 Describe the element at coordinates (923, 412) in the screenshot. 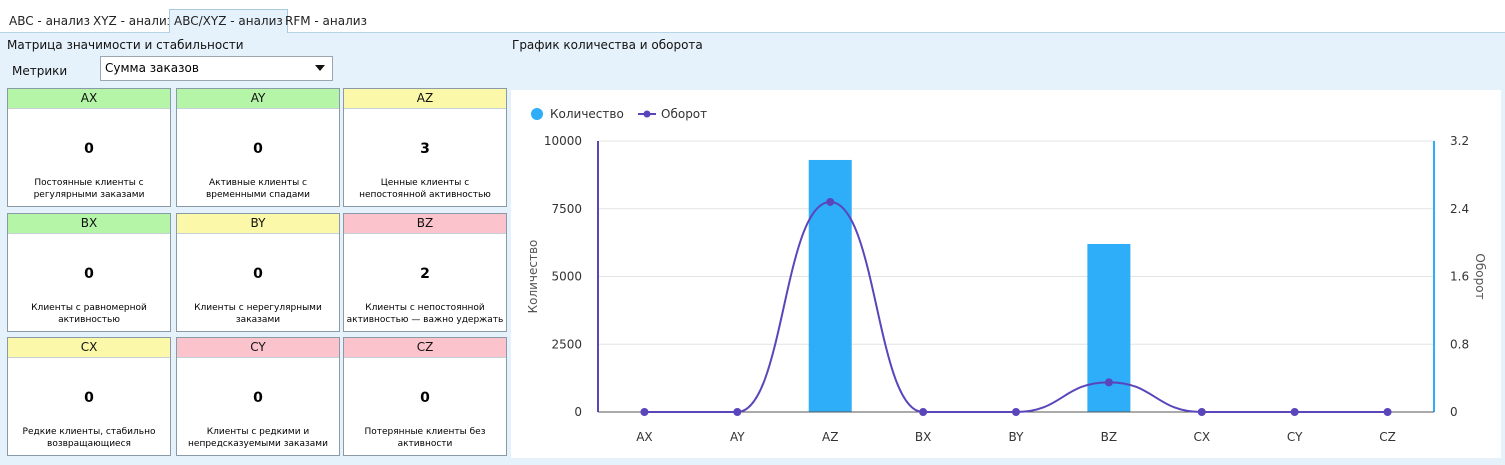

I see `turnover-point-bx` at that location.